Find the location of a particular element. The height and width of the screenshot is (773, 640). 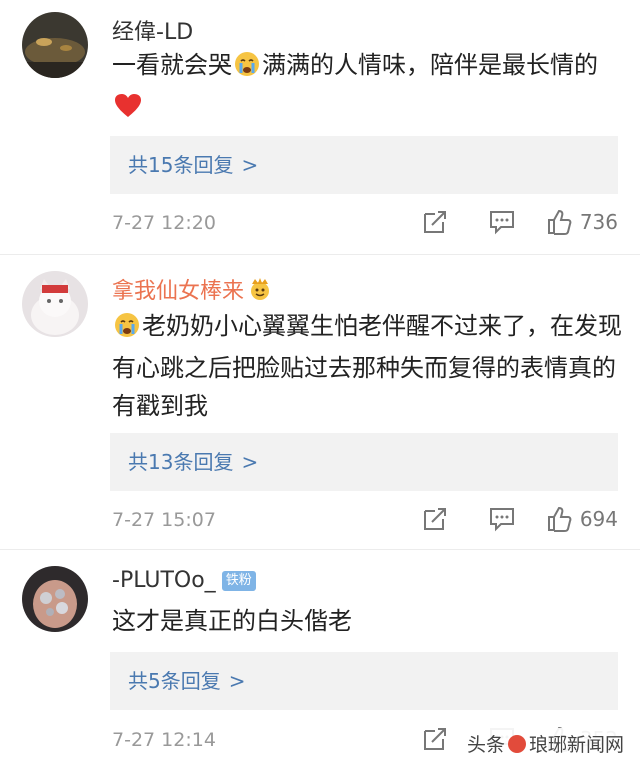

fan-badge: 铁粉 is located at coordinates (238, 581).